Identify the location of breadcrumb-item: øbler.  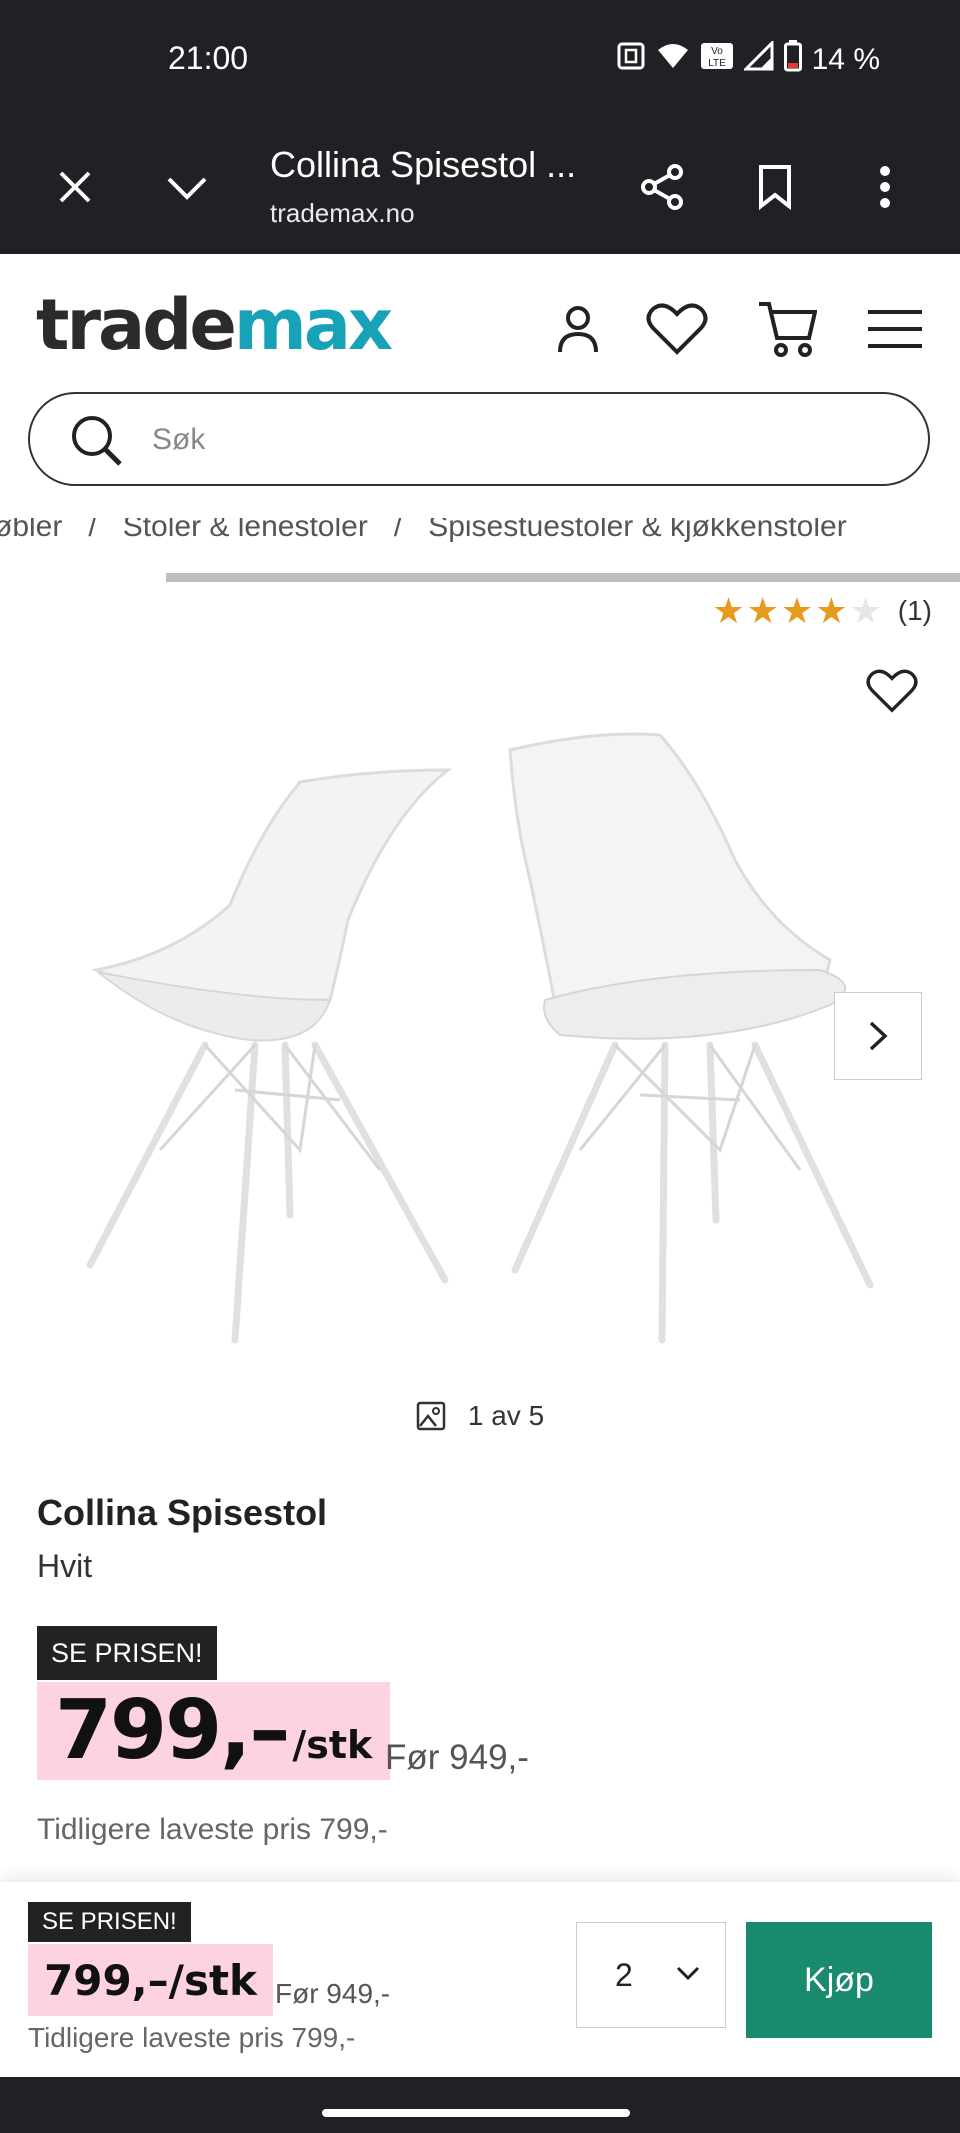
(31, 530).